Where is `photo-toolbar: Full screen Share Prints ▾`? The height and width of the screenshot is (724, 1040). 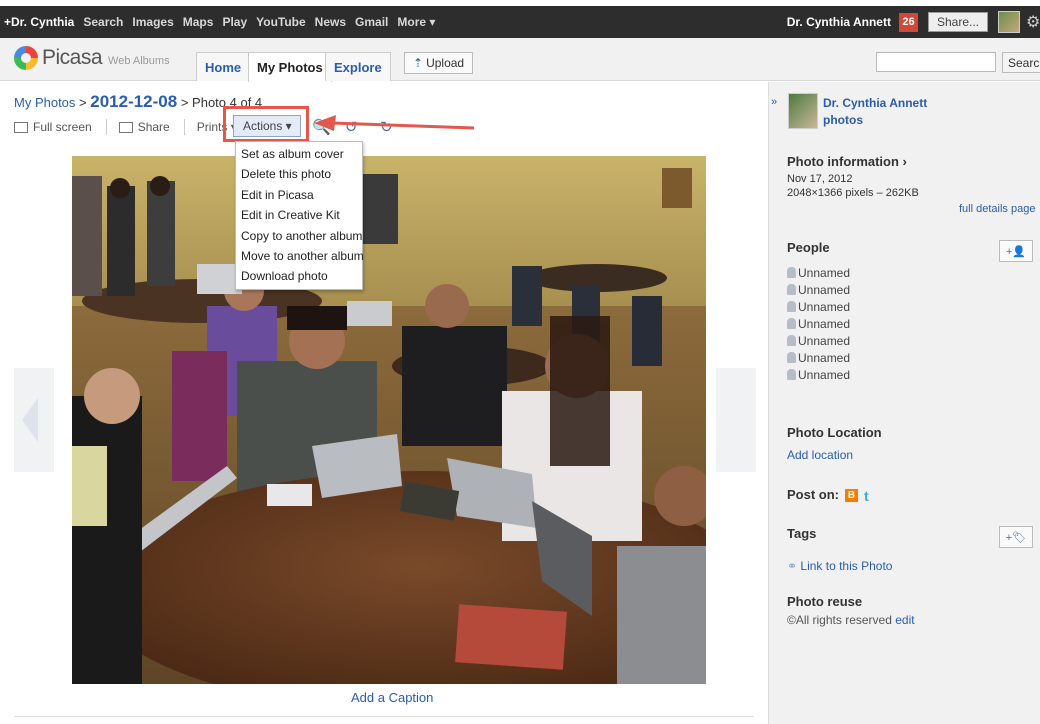
photo-toolbar: Full screen Share Prints ▾ is located at coordinates (132, 127).